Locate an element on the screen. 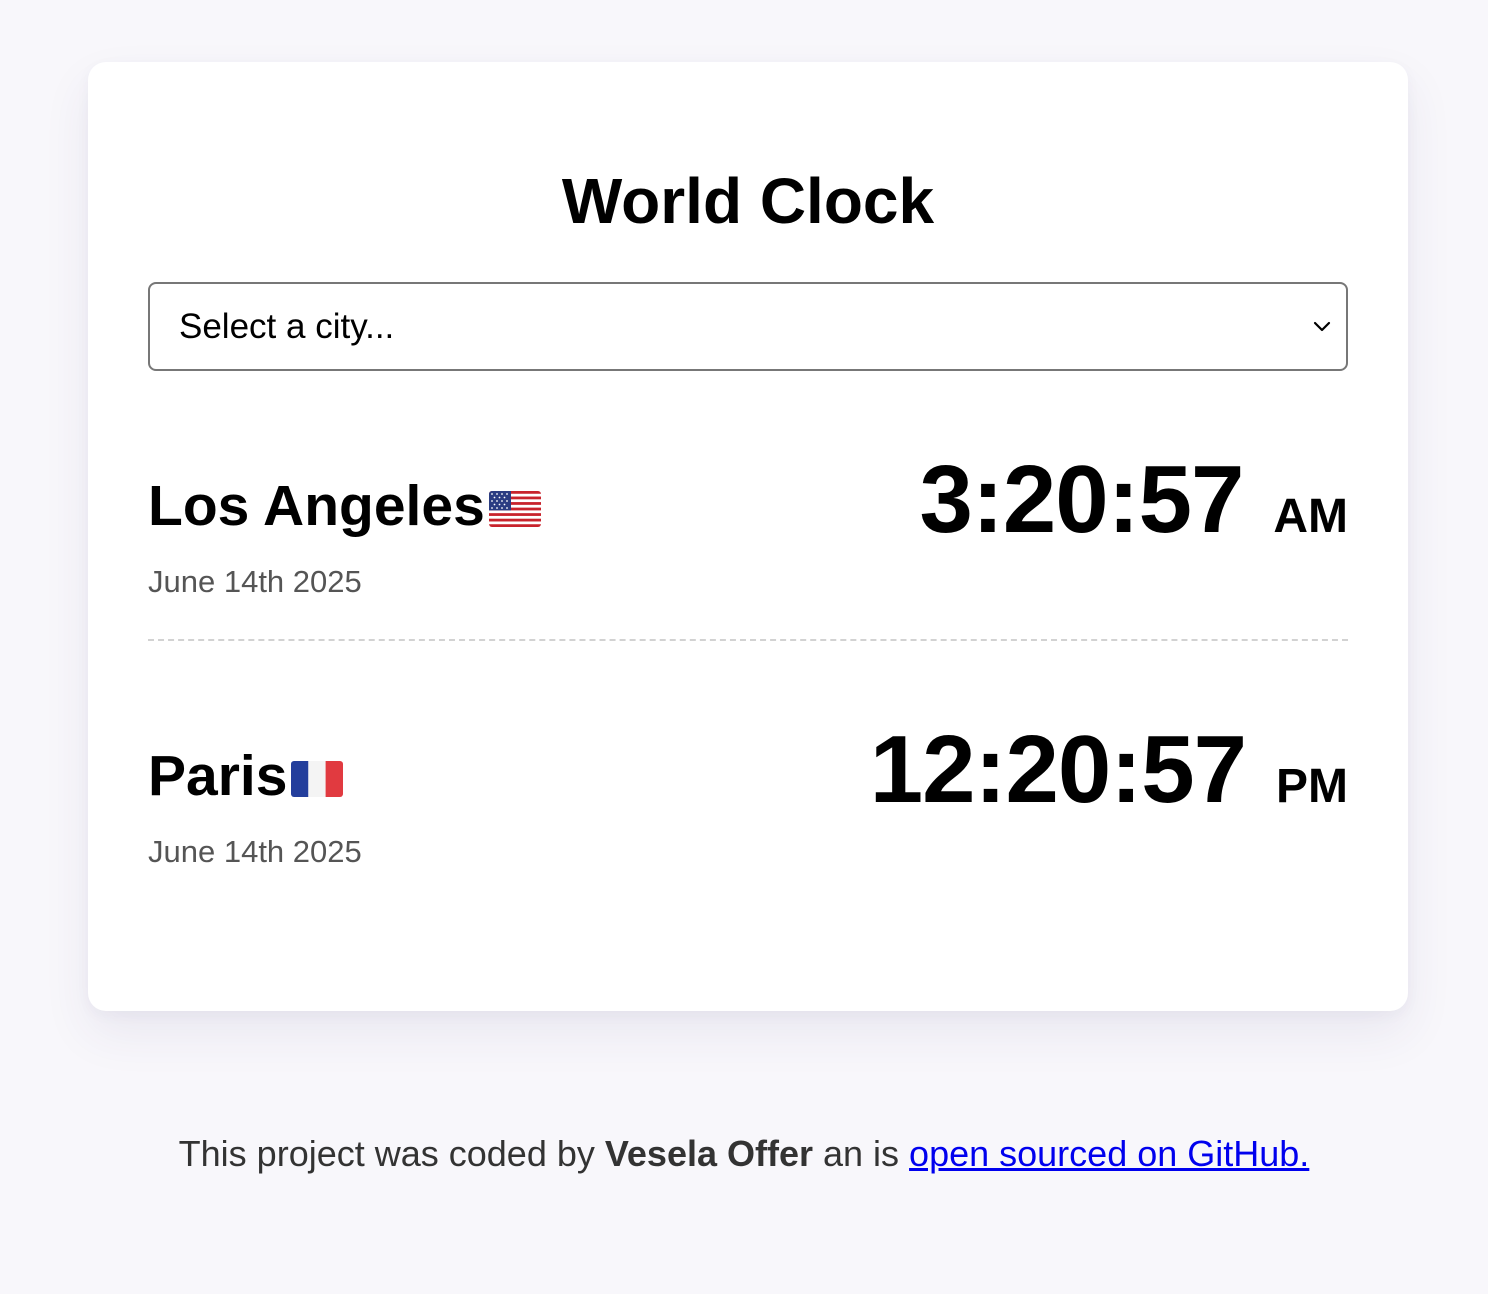  footer-author: Vesela Offer is located at coordinates (708, 1153).